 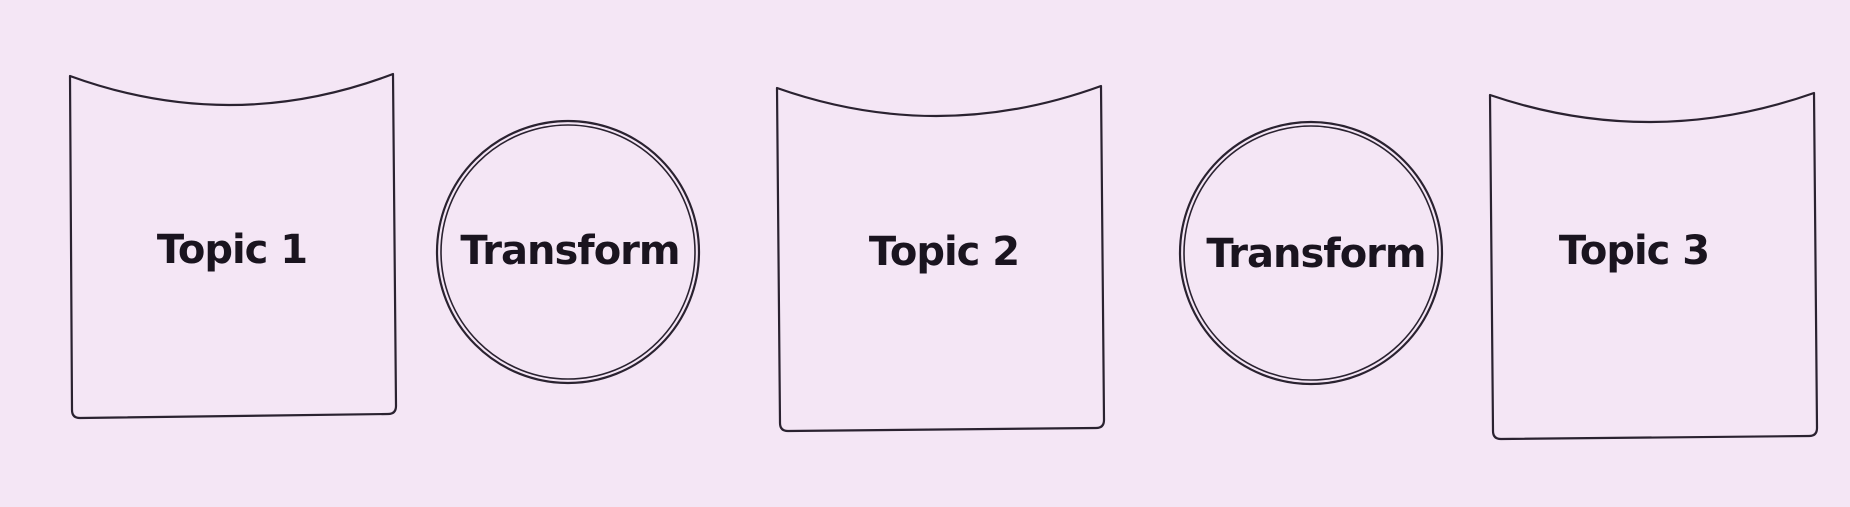 I want to click on transform-1-label: Transform, so click(x=569, y=251).